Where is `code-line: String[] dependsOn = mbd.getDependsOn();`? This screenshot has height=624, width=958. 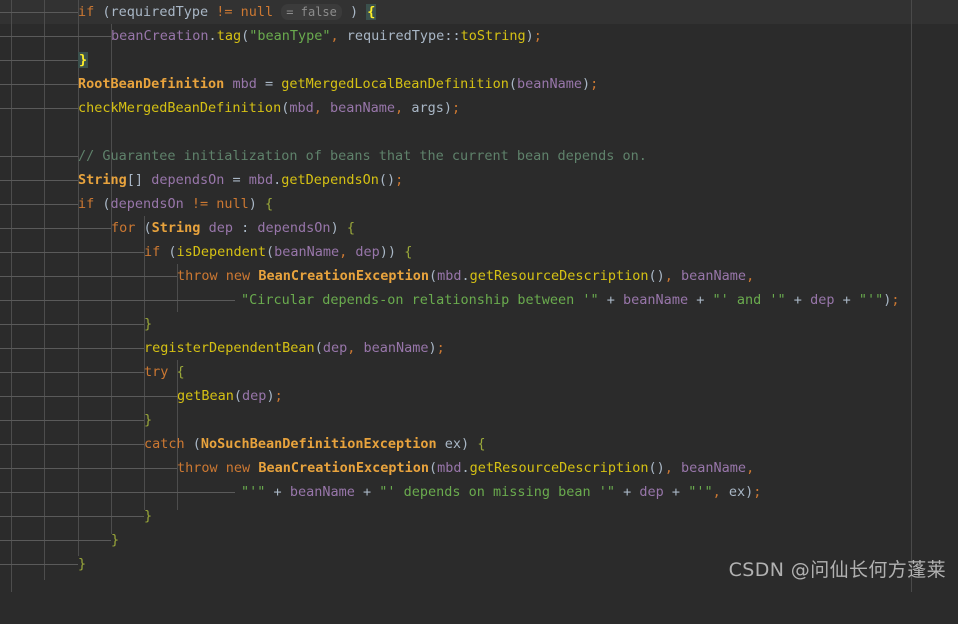 code-line: String[] dependsOn = mbd.getDependsOn(); is located at coordinates (479, 180).